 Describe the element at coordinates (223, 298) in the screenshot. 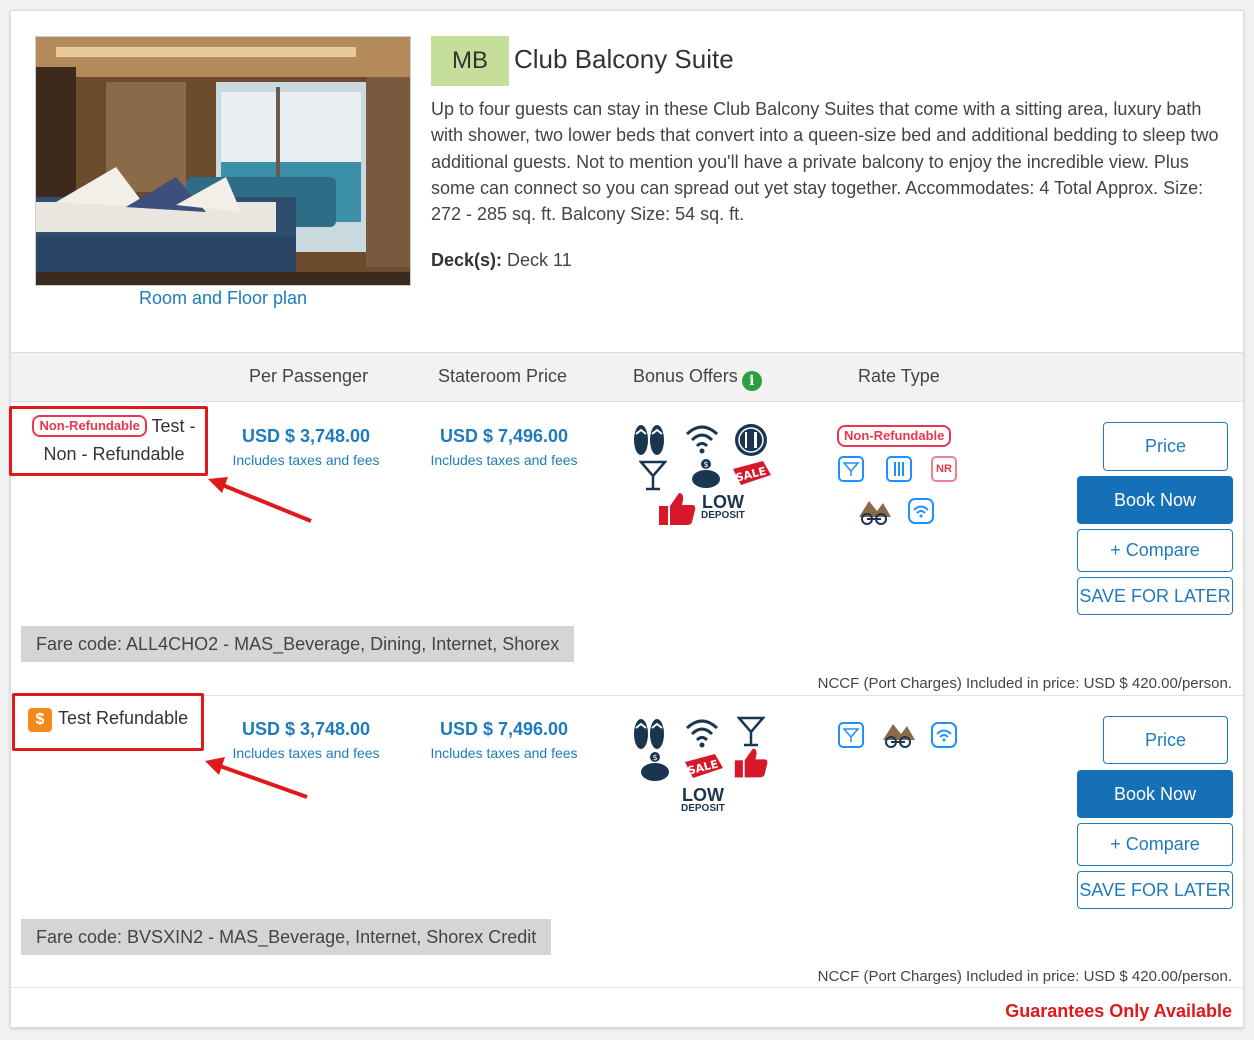

I see `room-floor-plan-link: Room and Floor plan` at that location.